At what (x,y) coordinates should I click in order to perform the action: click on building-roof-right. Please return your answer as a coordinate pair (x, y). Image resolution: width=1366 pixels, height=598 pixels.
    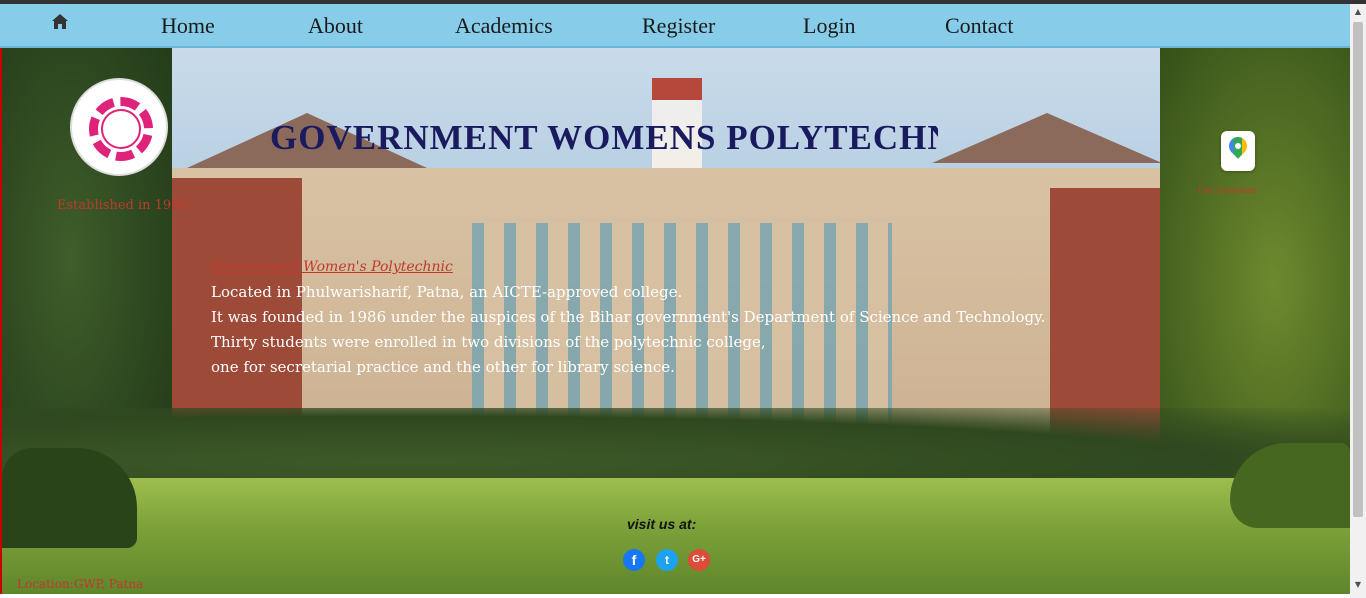
    Looking at the image, I should click on (1047, 138).